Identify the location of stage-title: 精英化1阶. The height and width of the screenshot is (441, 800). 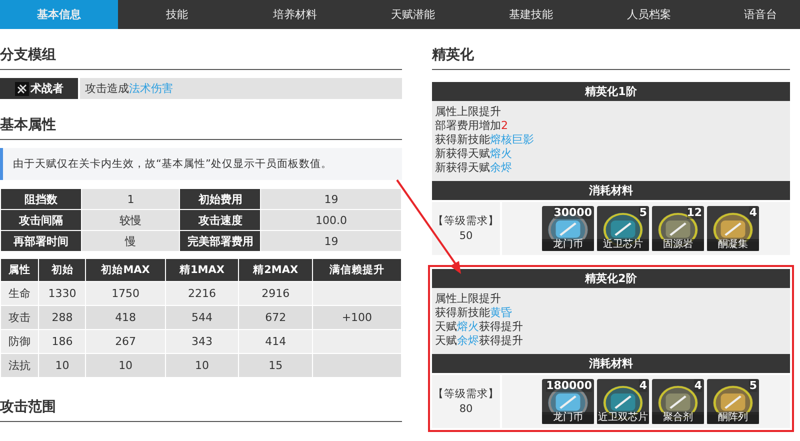
(611, 91).